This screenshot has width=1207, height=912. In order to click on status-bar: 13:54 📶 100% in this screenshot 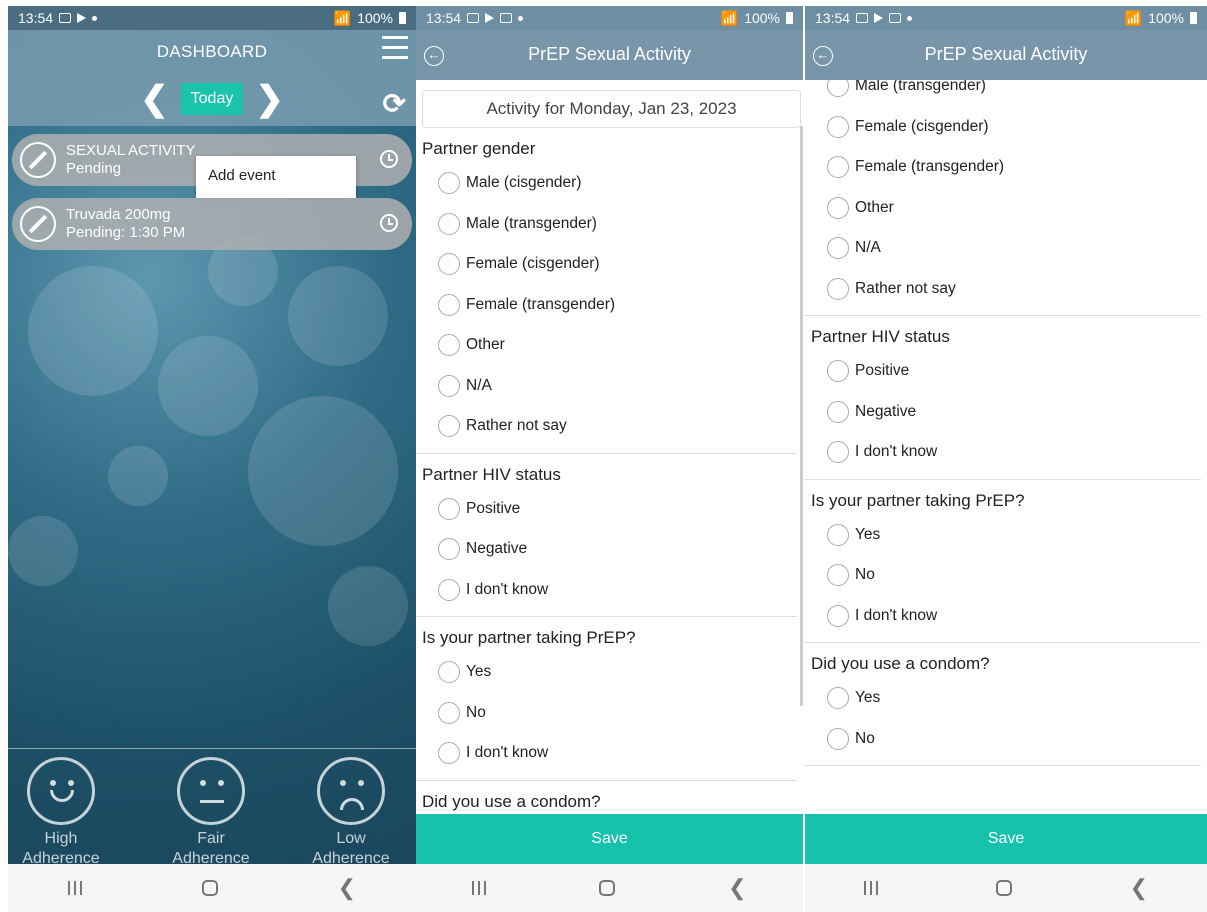, I will do `click(1006, 18)`.